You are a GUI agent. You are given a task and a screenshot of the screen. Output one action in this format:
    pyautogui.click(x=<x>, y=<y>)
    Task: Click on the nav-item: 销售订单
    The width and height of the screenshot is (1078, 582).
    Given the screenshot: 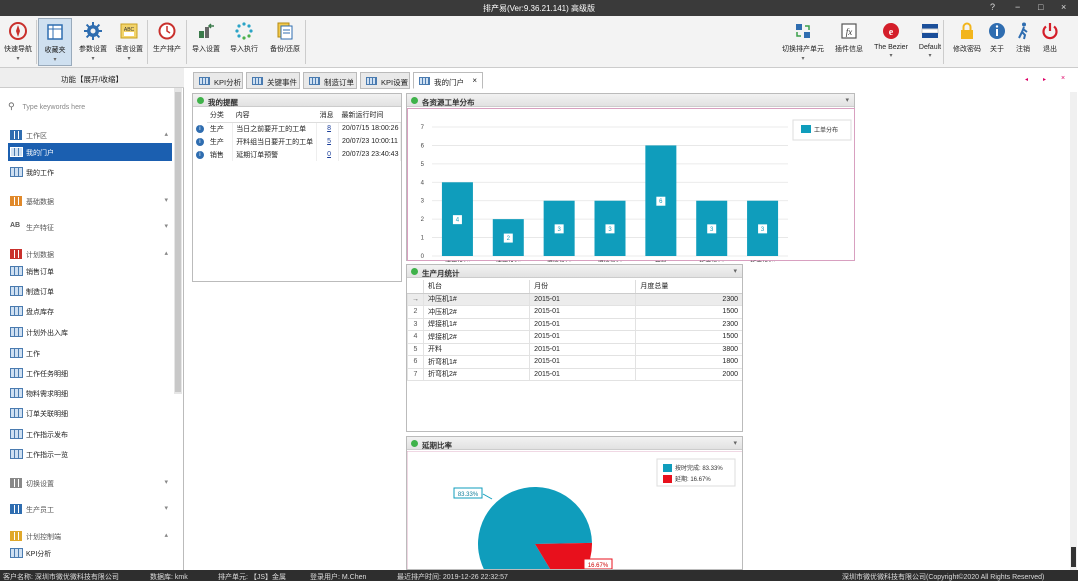 What is the action you would take?
    pyautogui.click(x=90, y=271)
    